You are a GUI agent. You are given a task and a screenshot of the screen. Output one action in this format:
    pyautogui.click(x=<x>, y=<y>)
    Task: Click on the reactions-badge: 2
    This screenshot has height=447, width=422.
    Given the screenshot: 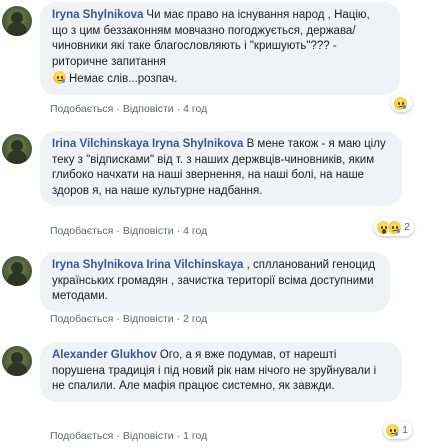 What is the action you would take?
    pyautogui.click(x=394, y=227)
    